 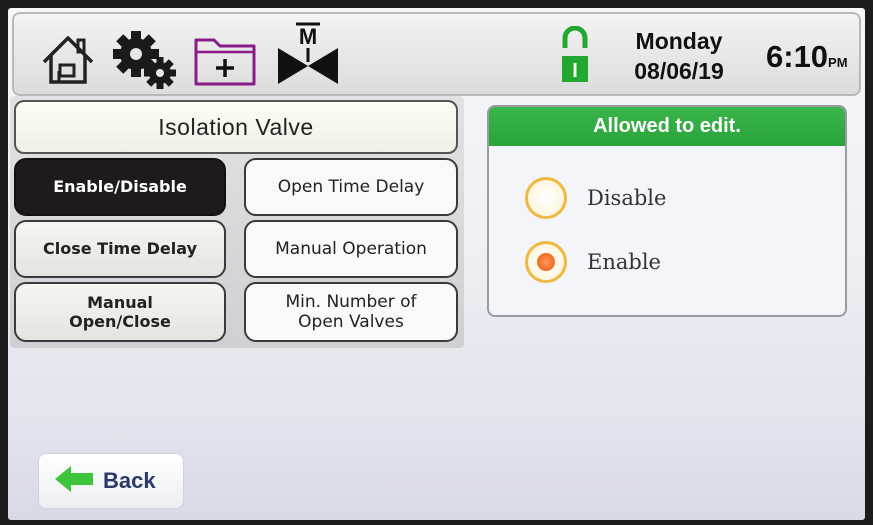 What do you see at coordinates (667, 126) in the screenshot?
I see `edit-panel-header: Allowed to edit.` at bounding box center [667, 126].